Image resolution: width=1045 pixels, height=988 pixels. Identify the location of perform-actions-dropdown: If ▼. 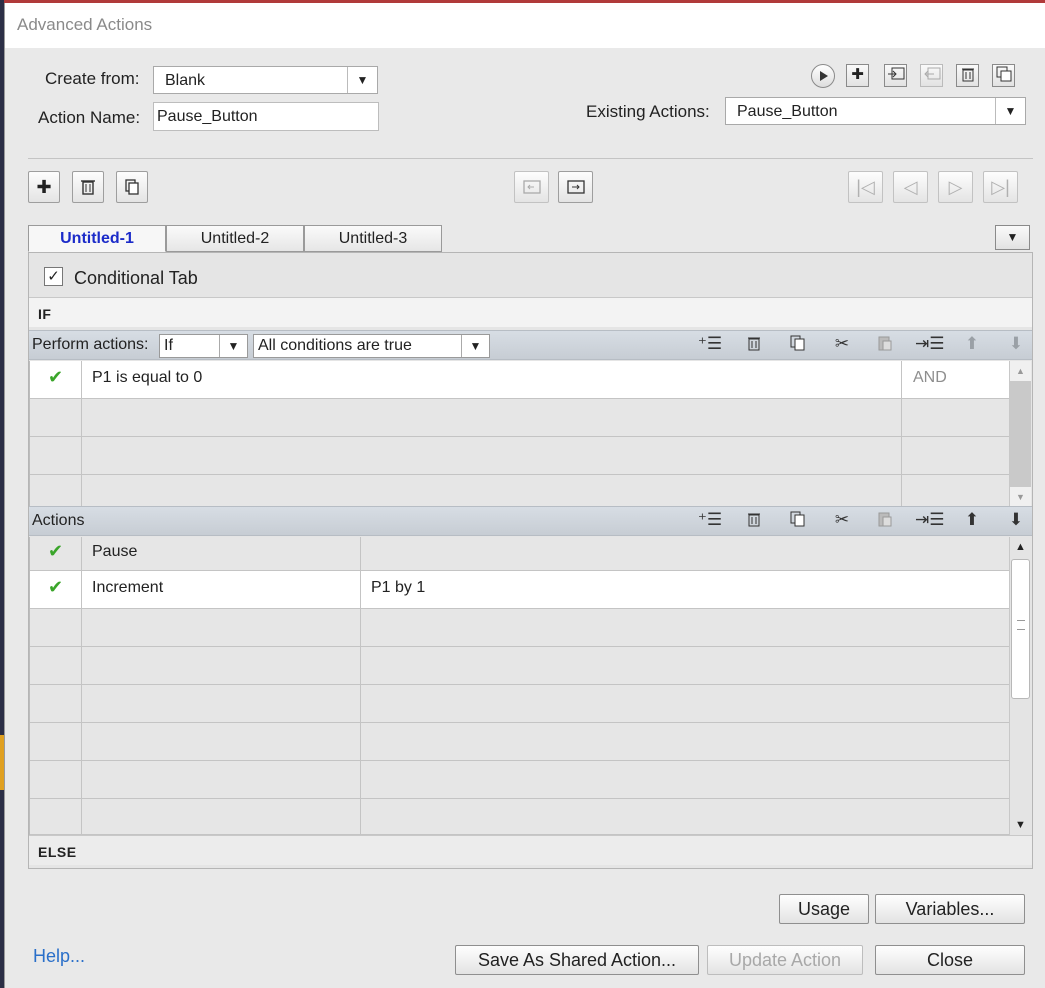
(203, 346).